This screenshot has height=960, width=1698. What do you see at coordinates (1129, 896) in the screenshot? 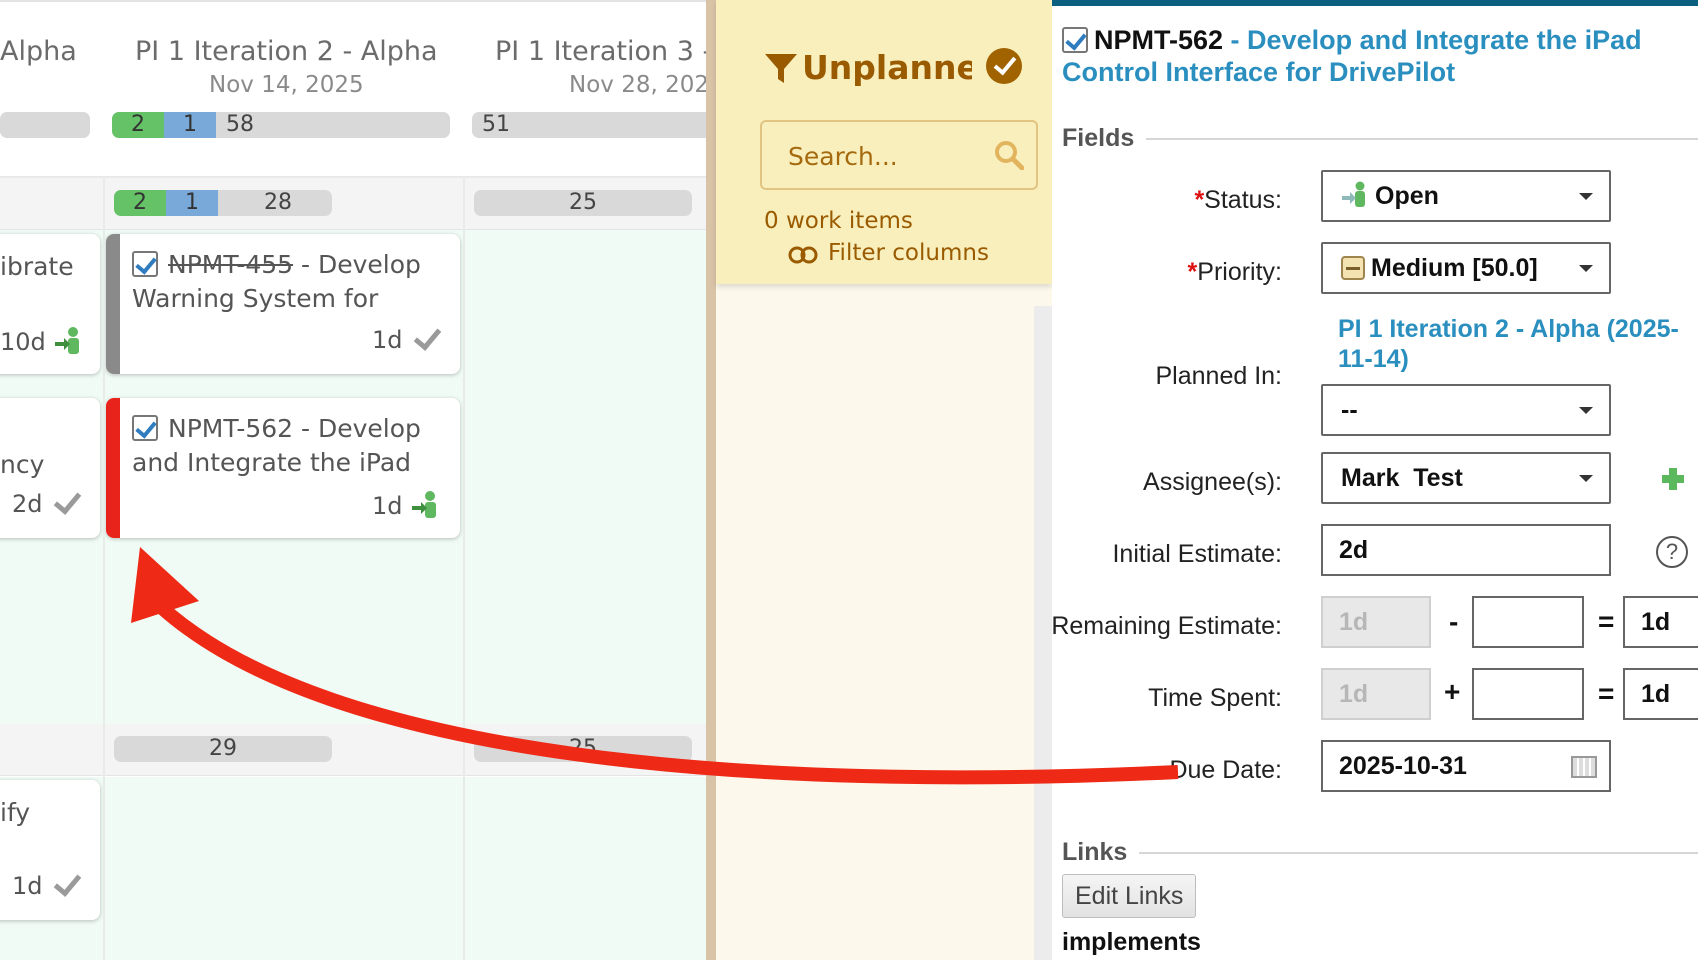
I see `edit-links-button: Edit Links` at bounding box center [1129, 896].